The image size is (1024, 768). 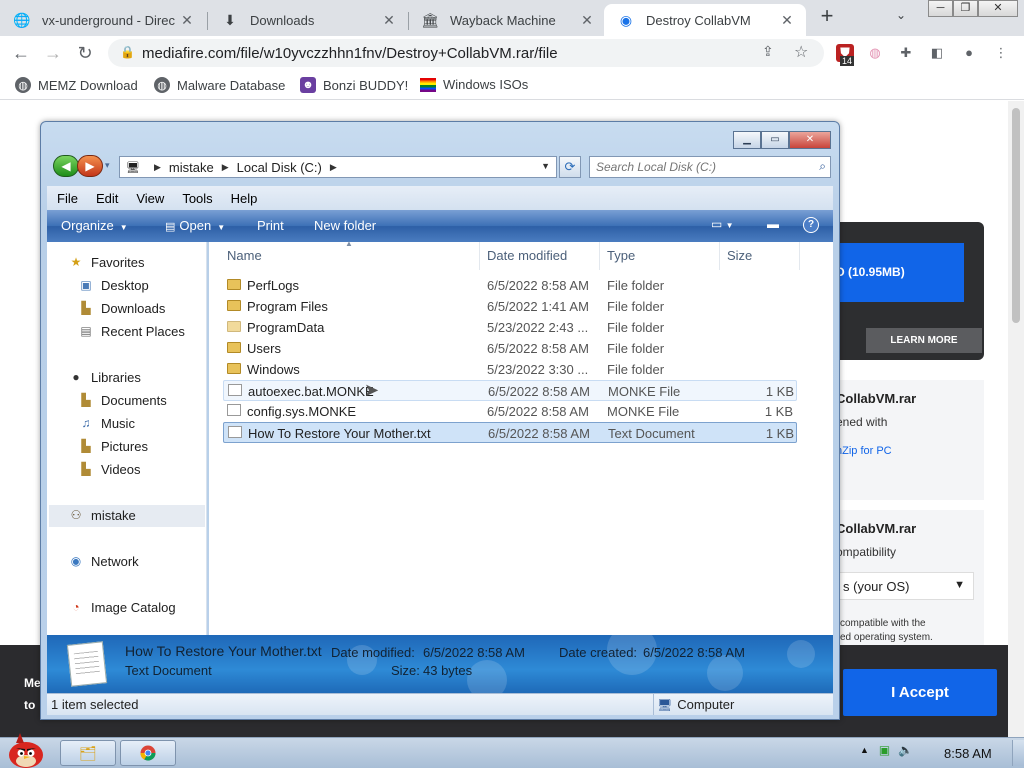 What do you see at coordinates (810, 140) in the screenshot?
I see `explorer-close-button: ✕` at bounding box center [810, 140].